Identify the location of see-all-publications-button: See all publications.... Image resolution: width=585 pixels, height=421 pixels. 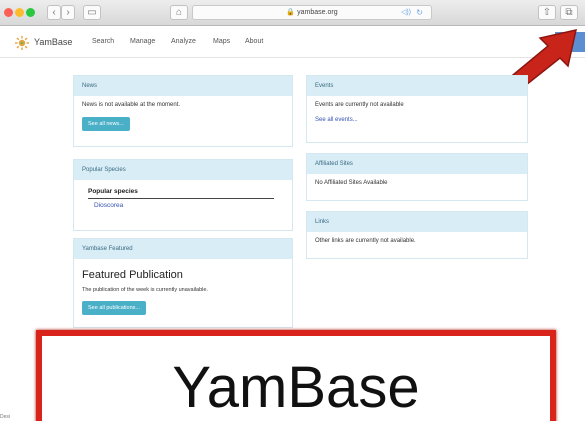
(114, 308).